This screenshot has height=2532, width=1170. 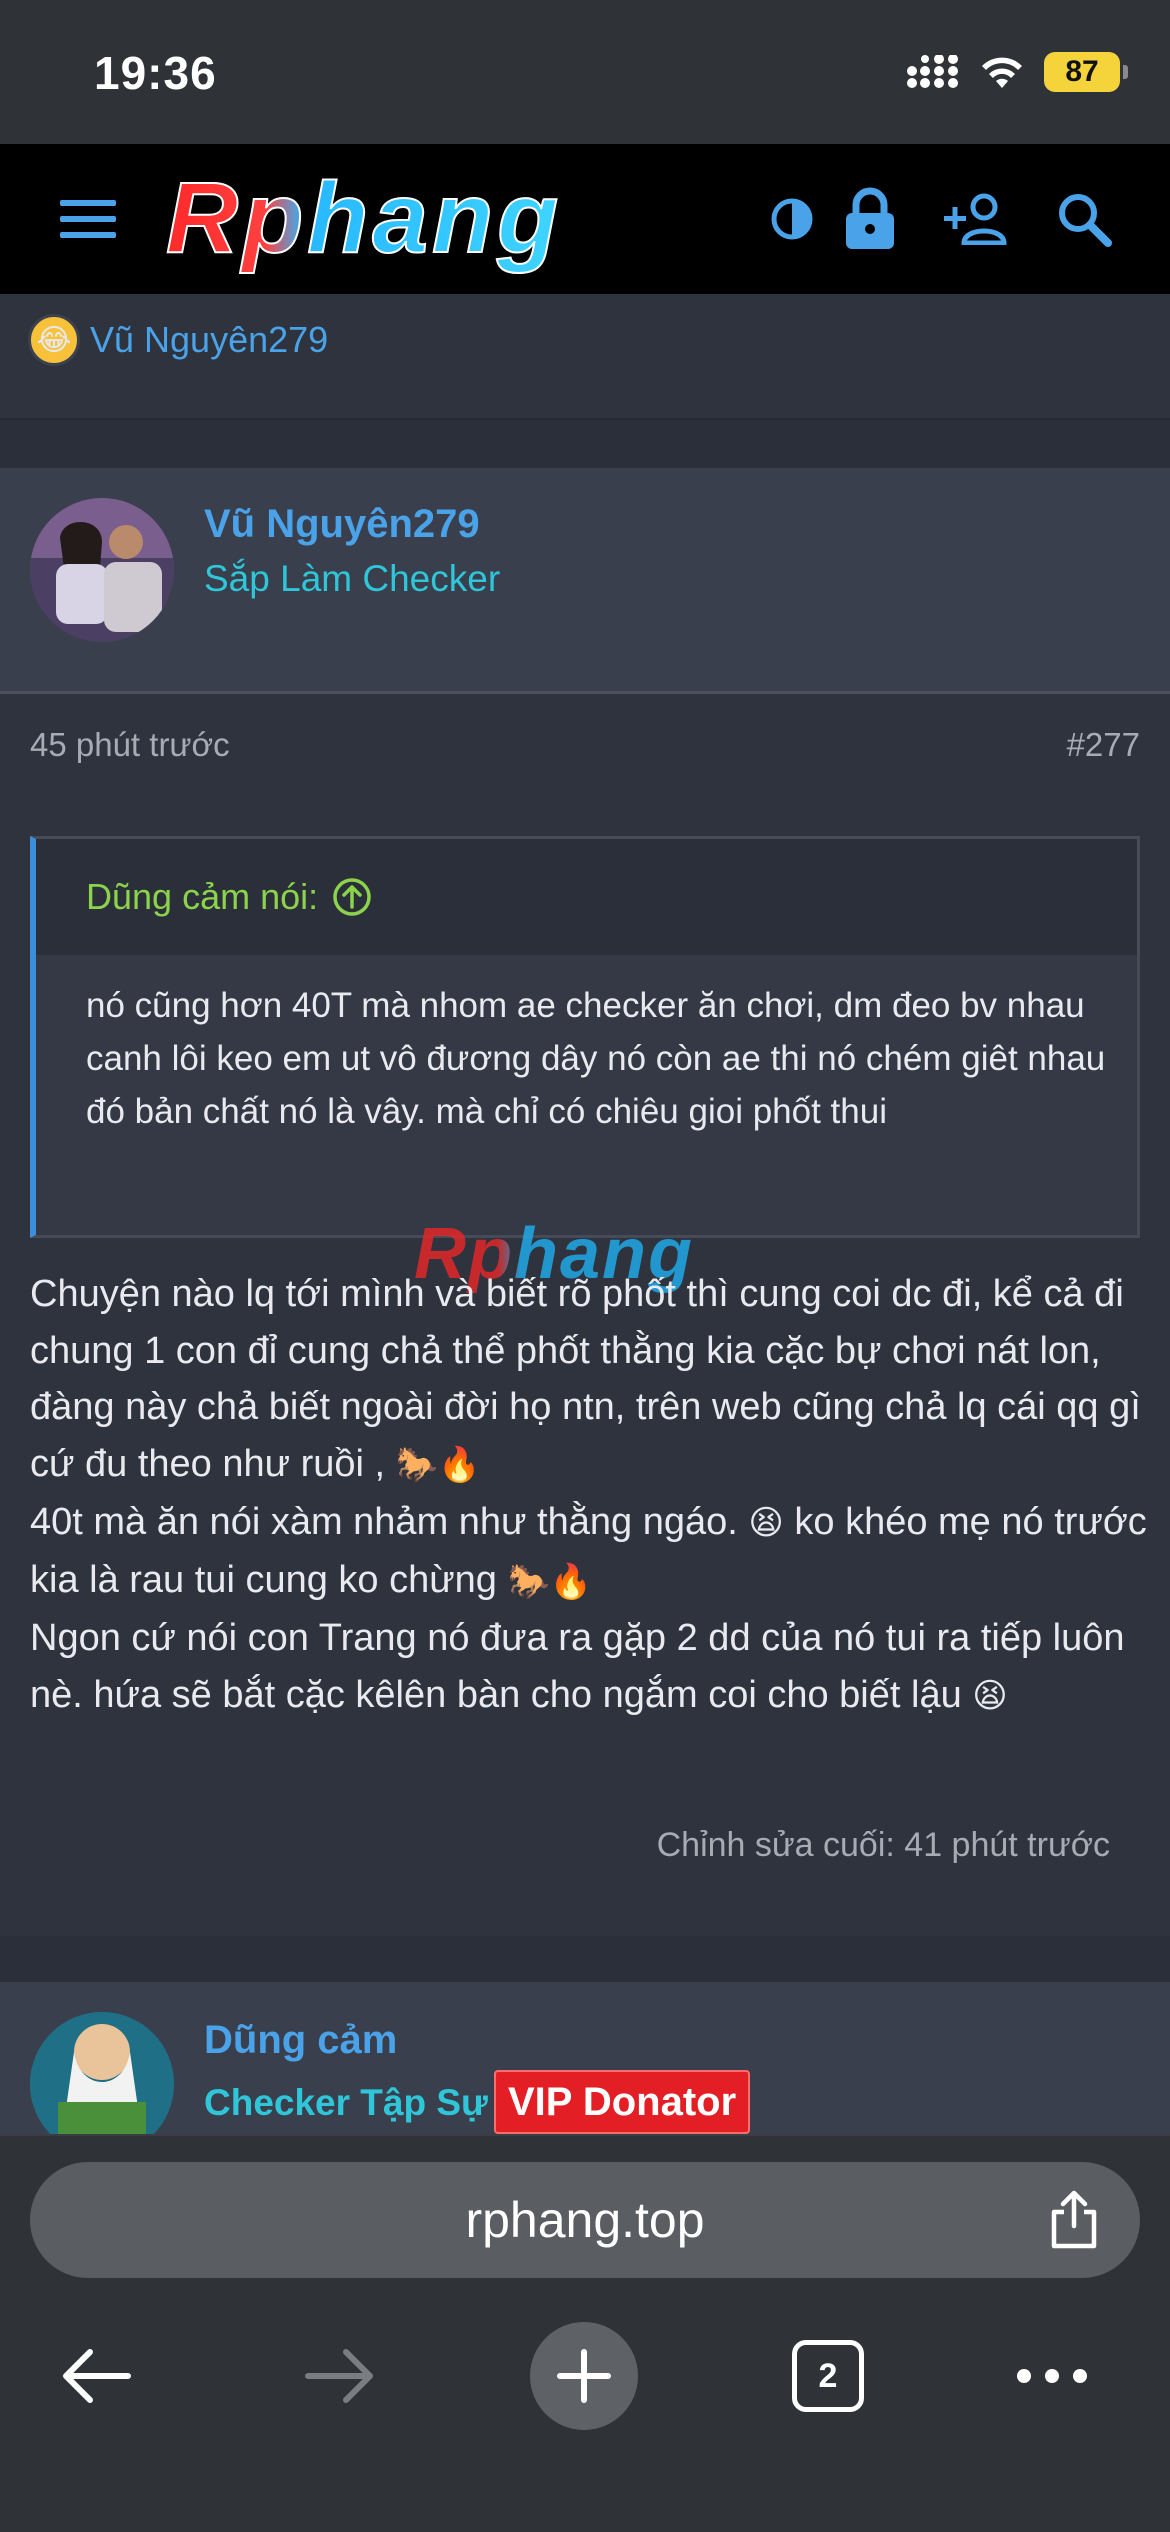 What do you see at coordinates (585, 581) in the screenshot?
I see `post-user-block: Vũ Nguyên279 Sắp Làm Checker` at bounding box center [585, 581].